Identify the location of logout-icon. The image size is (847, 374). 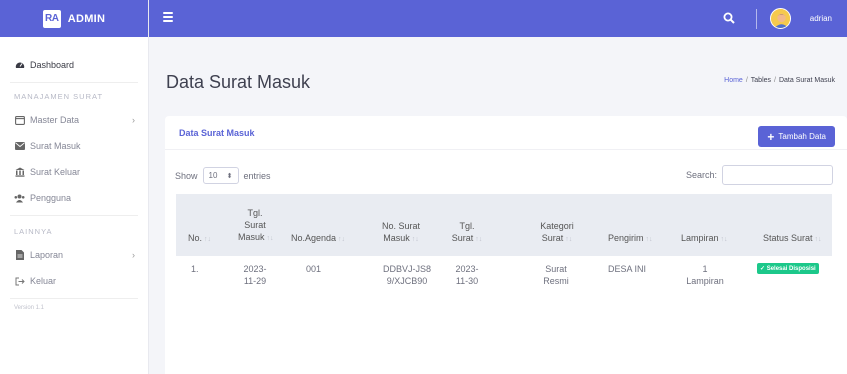
(19, 281).